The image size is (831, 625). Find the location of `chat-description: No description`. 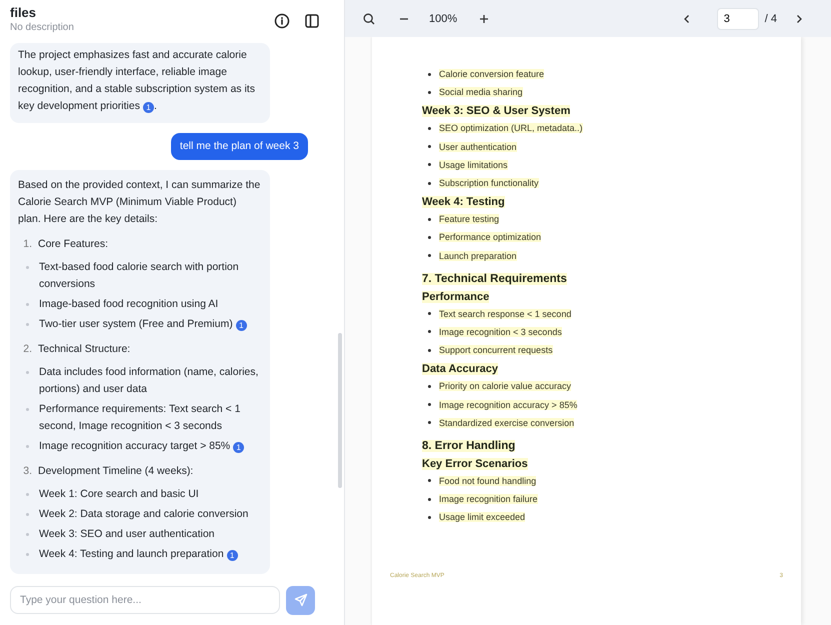

chat-description: No description is located at coordinates (42, 27).